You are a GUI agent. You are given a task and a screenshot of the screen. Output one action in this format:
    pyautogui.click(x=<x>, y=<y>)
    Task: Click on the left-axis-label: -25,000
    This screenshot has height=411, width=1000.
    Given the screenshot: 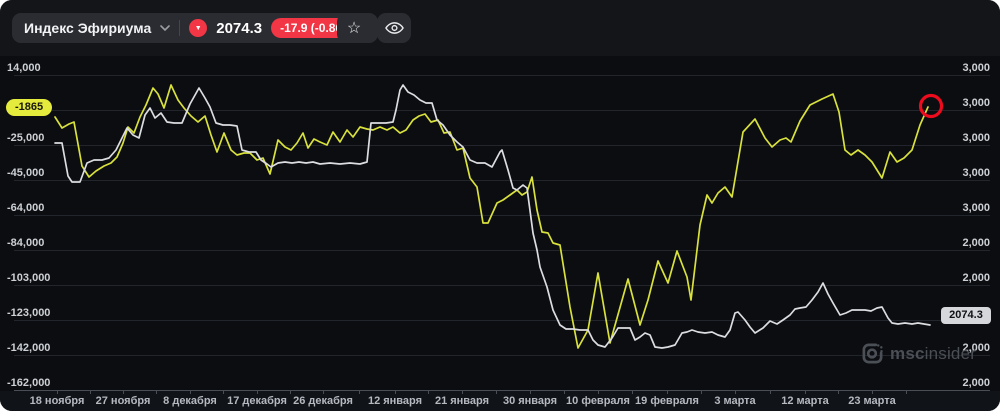 What is the action you would take?
    pyautogui.click(x=25, y=138)
    